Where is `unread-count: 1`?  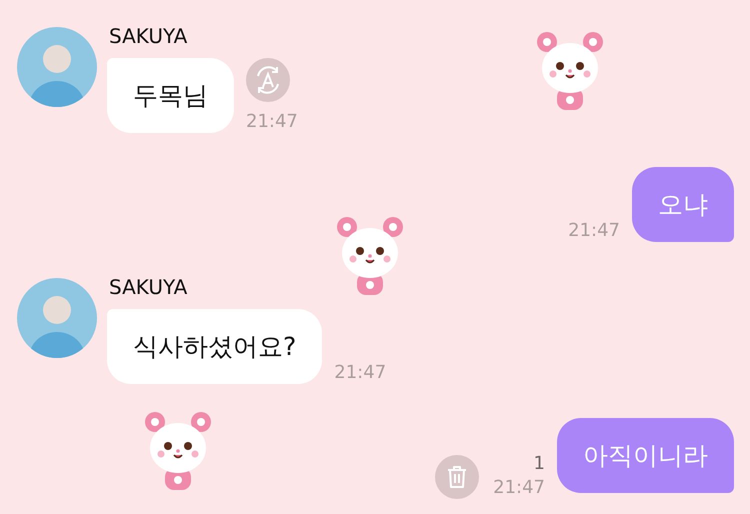 unread-count: 1 is located at coordinates (539, 464).